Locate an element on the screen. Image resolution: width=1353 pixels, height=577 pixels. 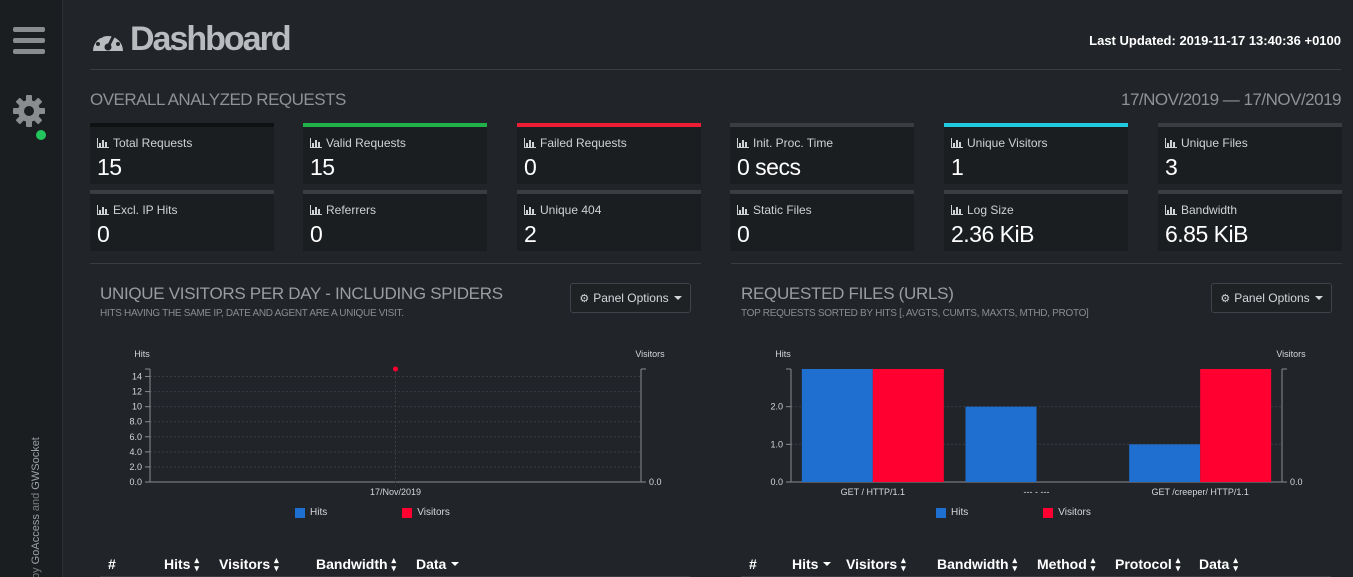
metric-label-text: Excl. IP Hits is located at coordinates (145, 210).